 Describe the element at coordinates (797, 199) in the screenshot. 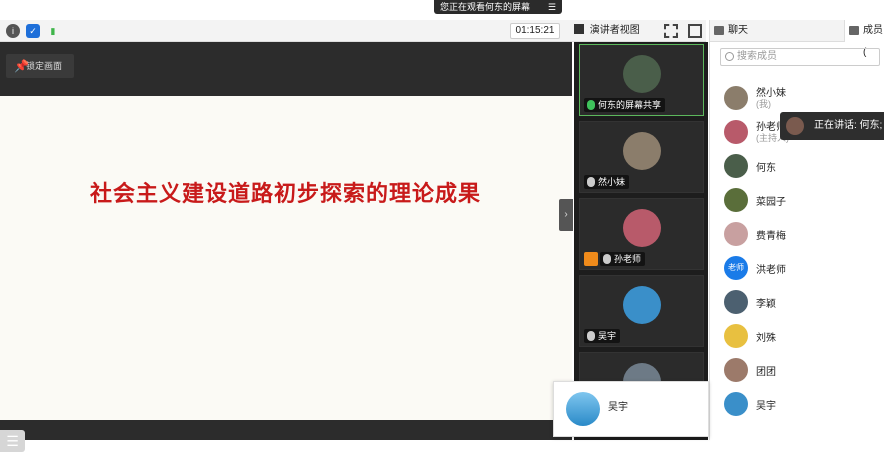

I see `member-row: 菜园子` at that location.